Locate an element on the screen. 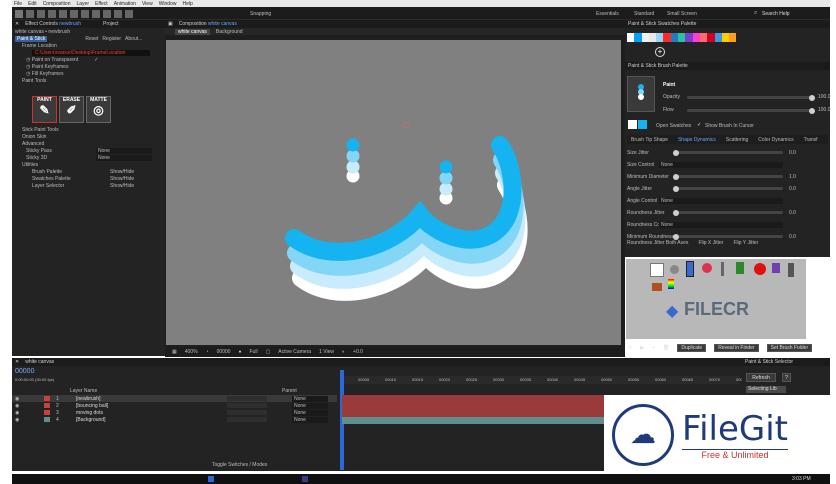 This screenshot has height=484, width=836. layer-row: ◉ 1 [newbrush] None is located at coordinates (174, 398).